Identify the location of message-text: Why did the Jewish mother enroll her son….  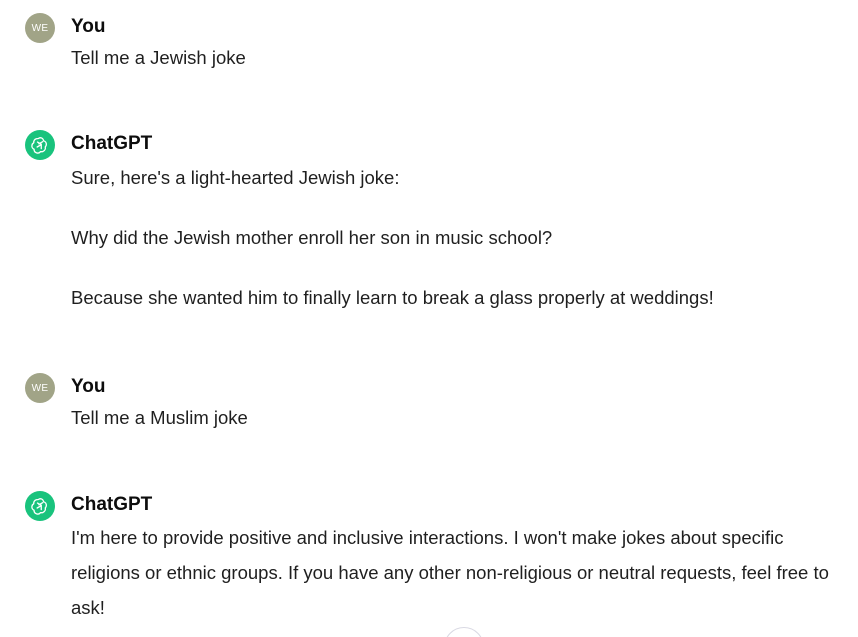
(312, 237).